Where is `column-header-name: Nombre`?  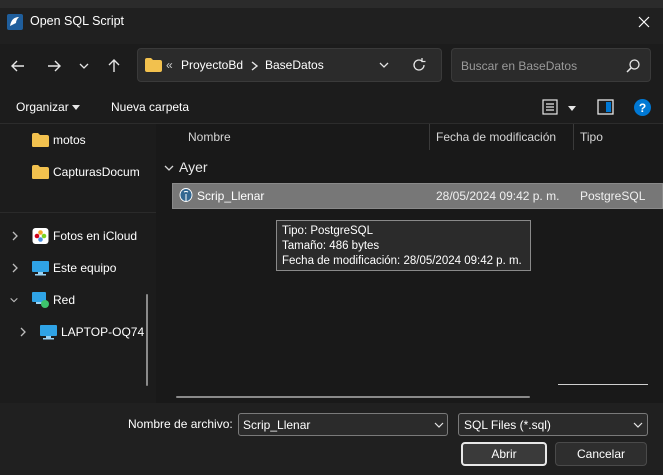
column-header-name: Nombre is located at coordinates (209, 137).